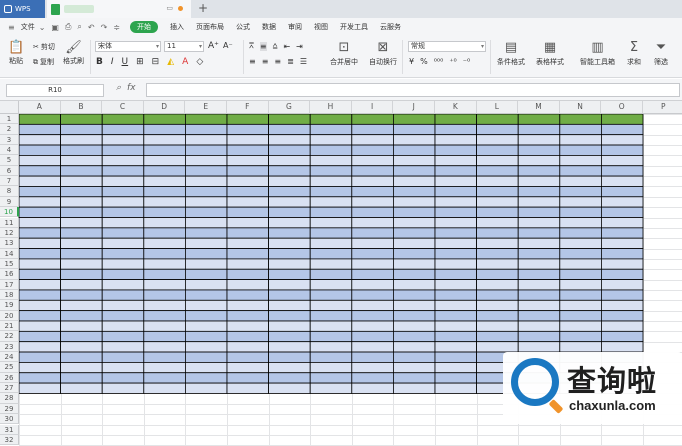 Image resolution: width=682 pixels, height=446 pixels. What do you see at coordinates (199, 62) in the screenshot?
I see `clear-format-icon: ◇` at bounding box center [199, 62].